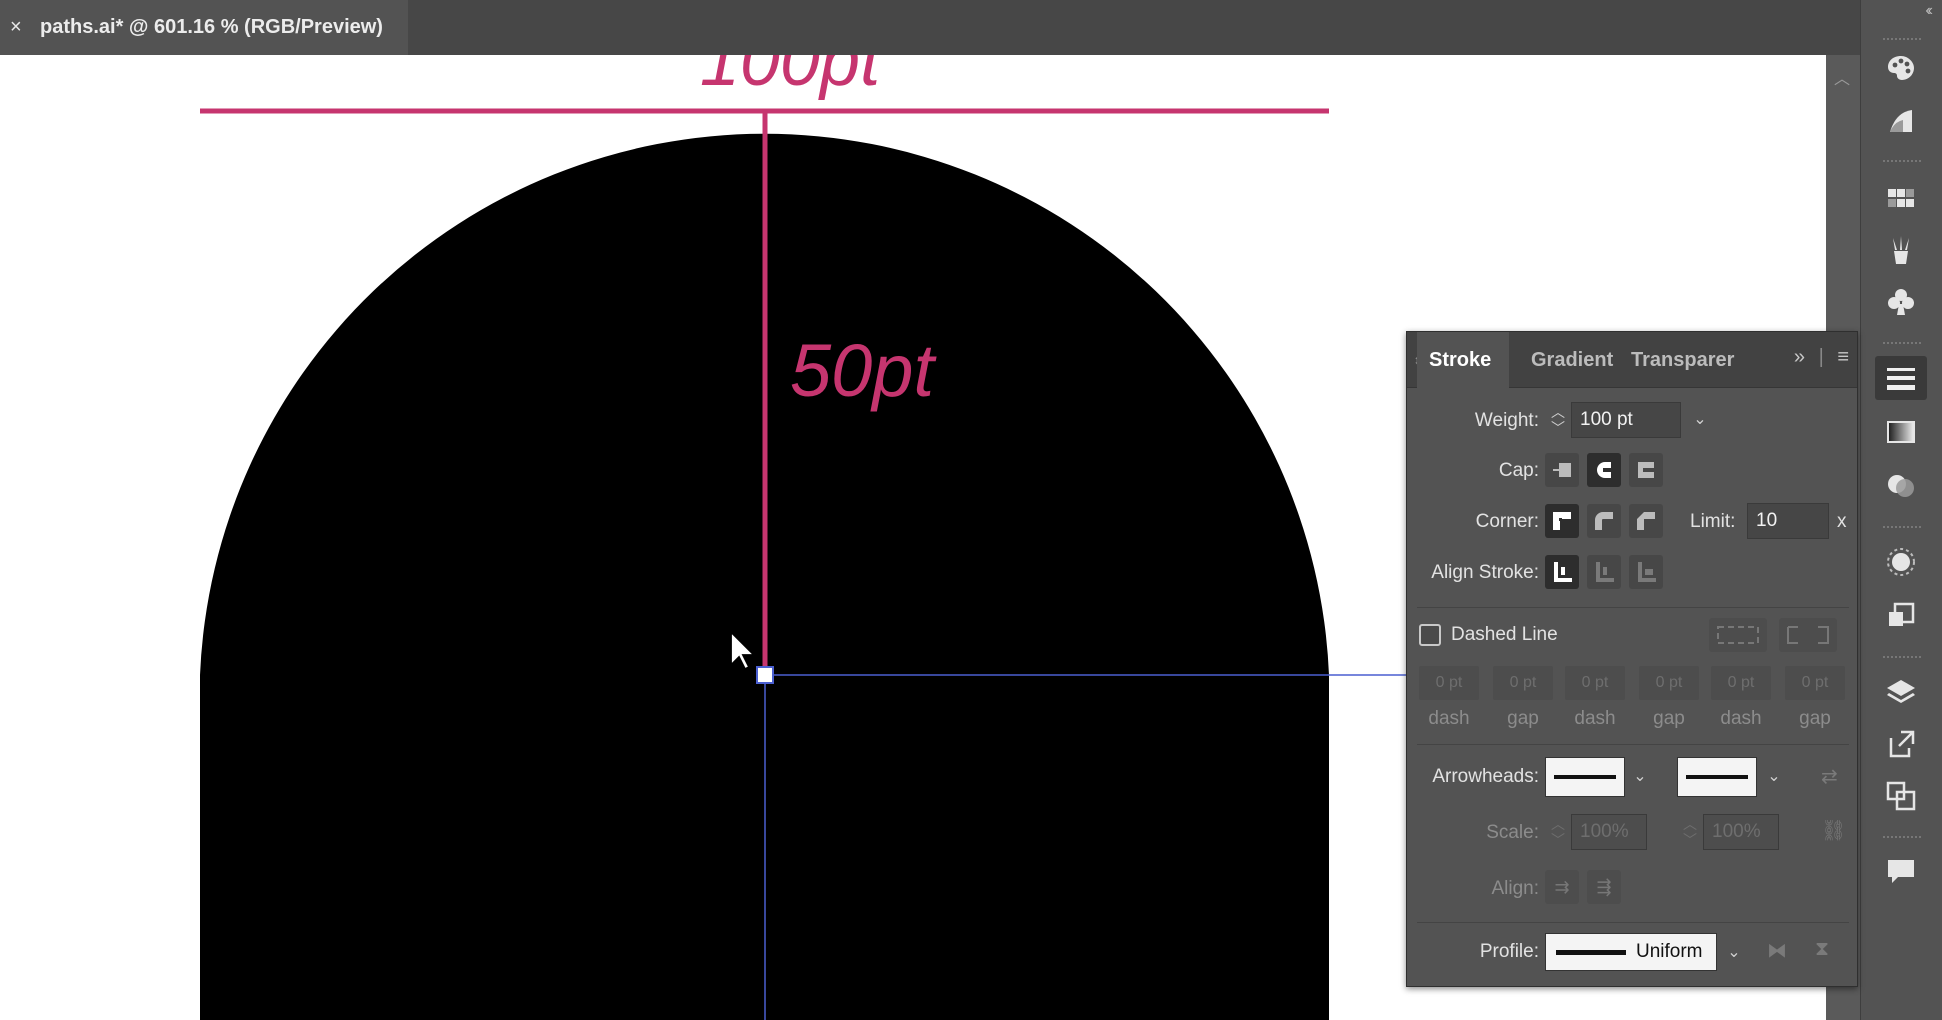  Describe the element at coordinates (1829, 776) in the screenshot. I see `swap-arrowheads-icon: ⇄` at that location.